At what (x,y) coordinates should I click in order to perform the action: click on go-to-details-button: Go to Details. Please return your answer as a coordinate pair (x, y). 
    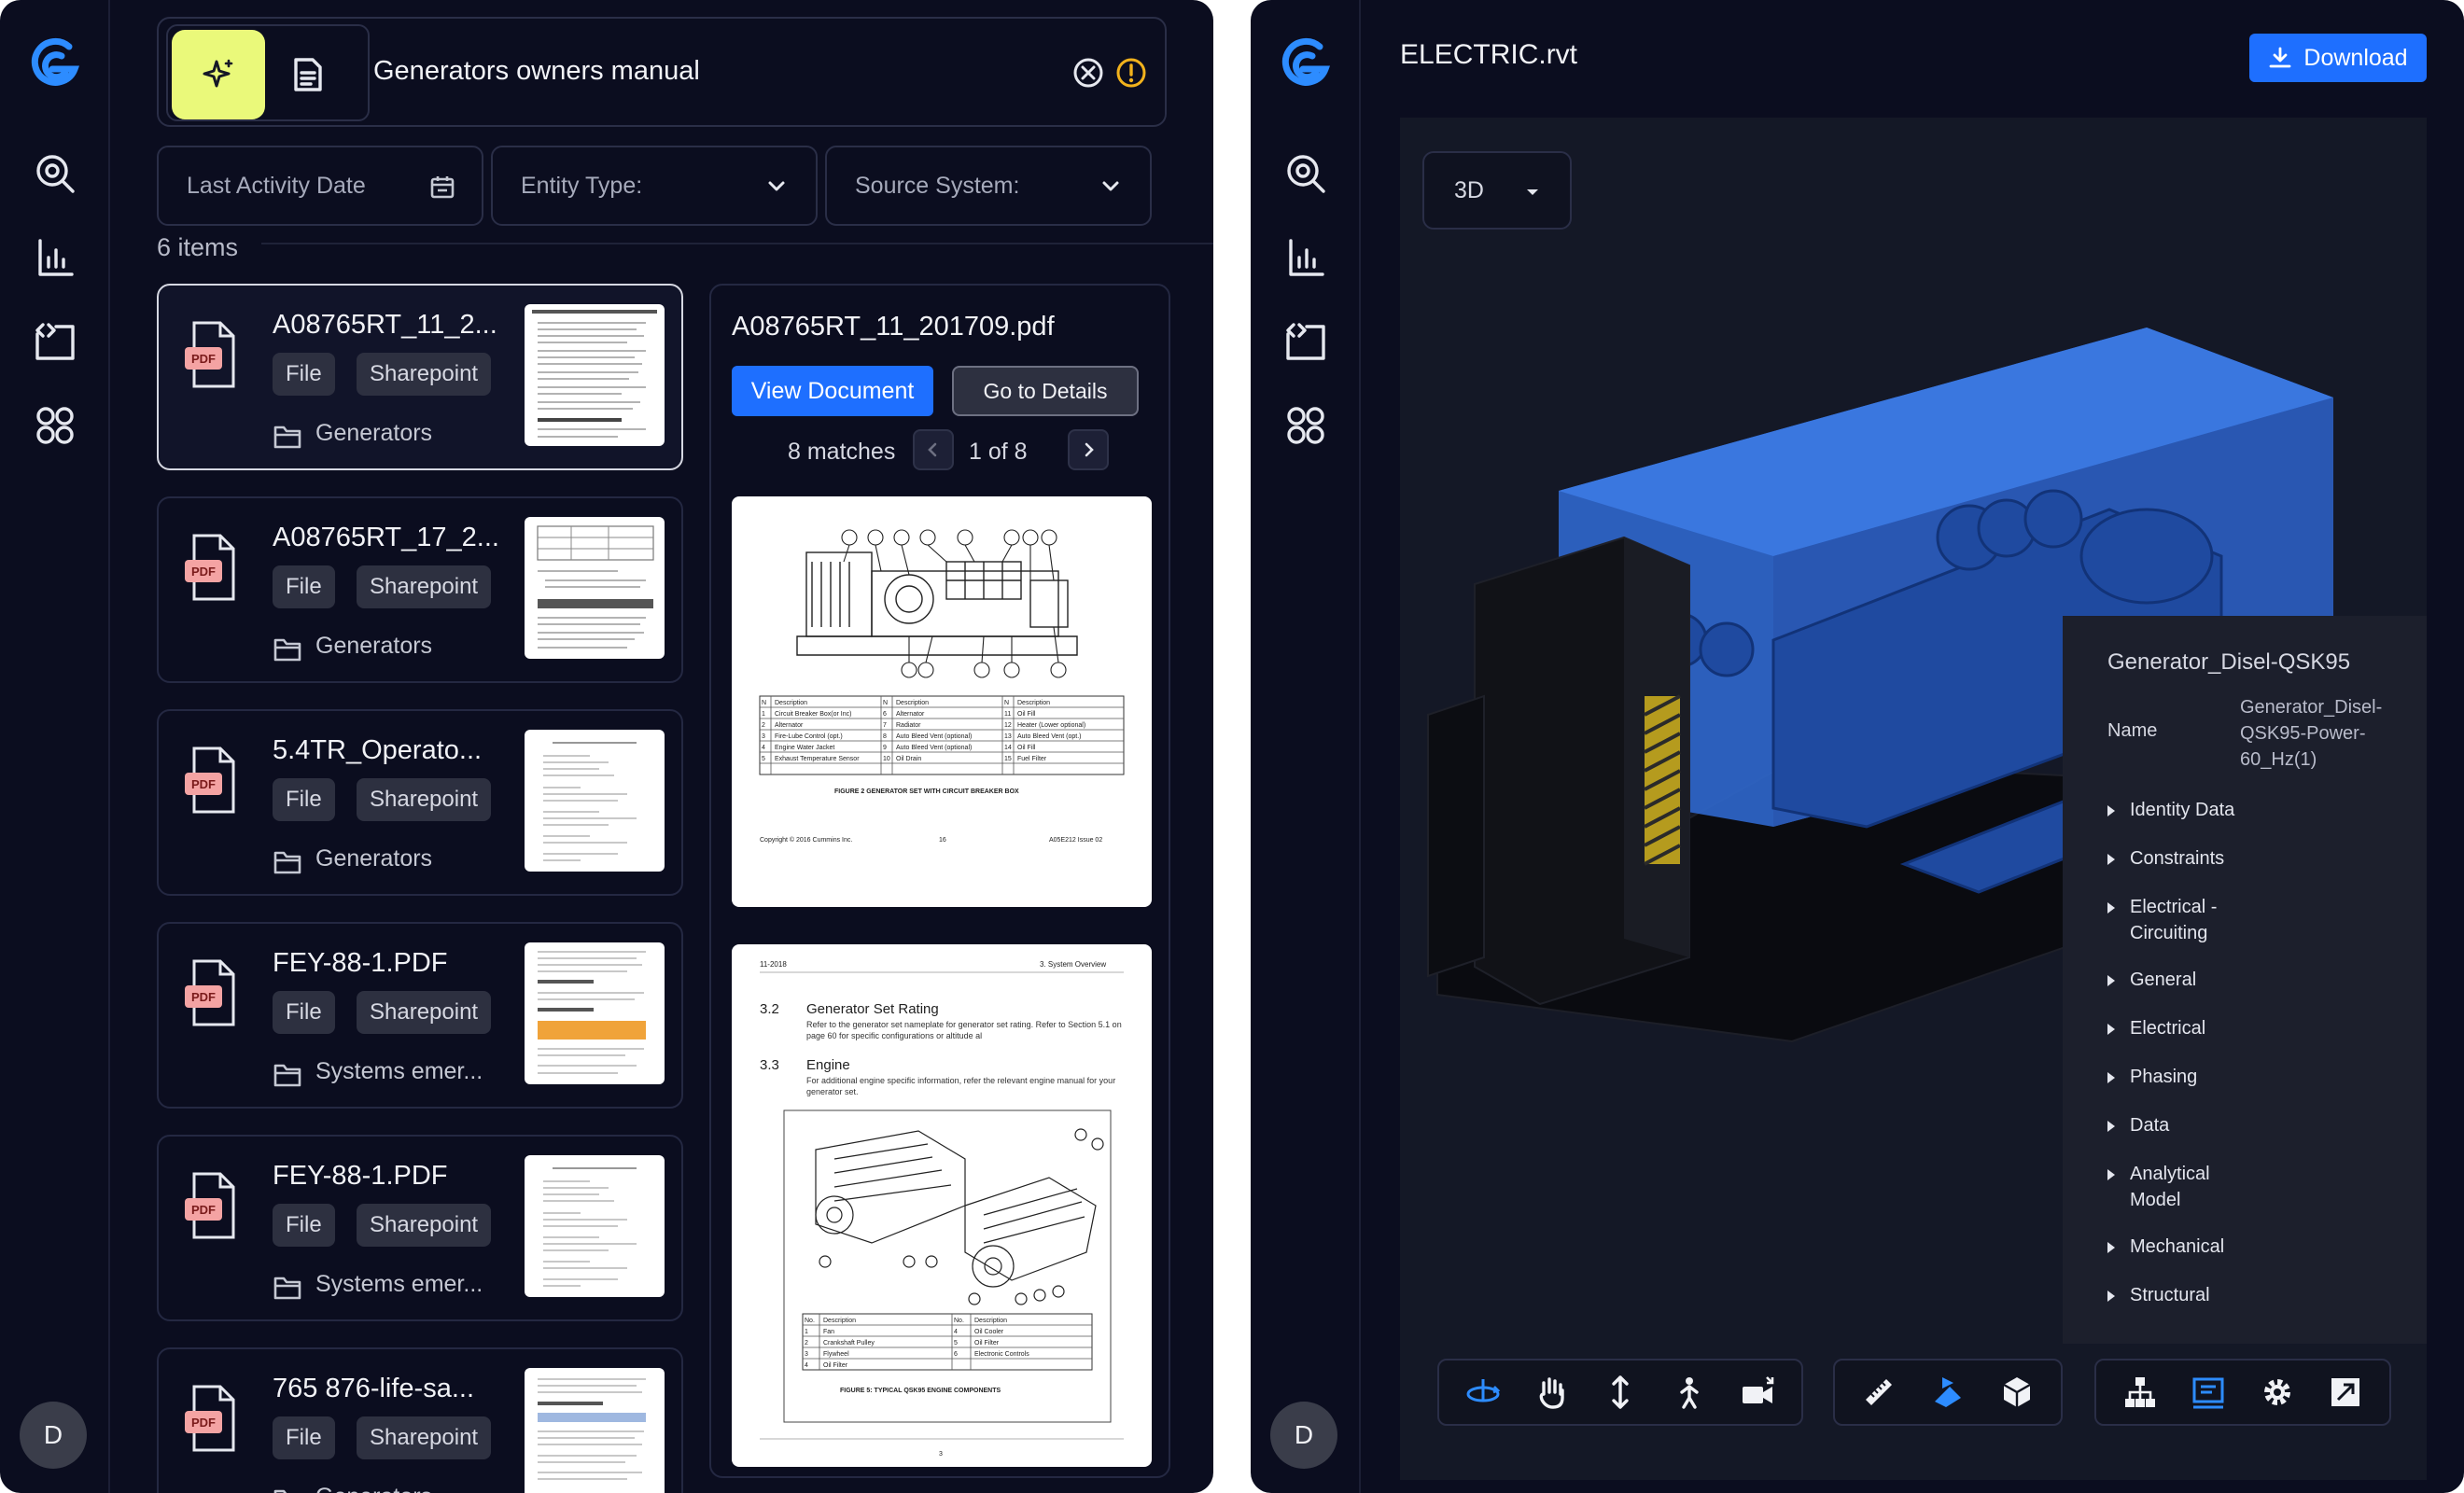
    Looking at the image, I should click on (1045, 391).